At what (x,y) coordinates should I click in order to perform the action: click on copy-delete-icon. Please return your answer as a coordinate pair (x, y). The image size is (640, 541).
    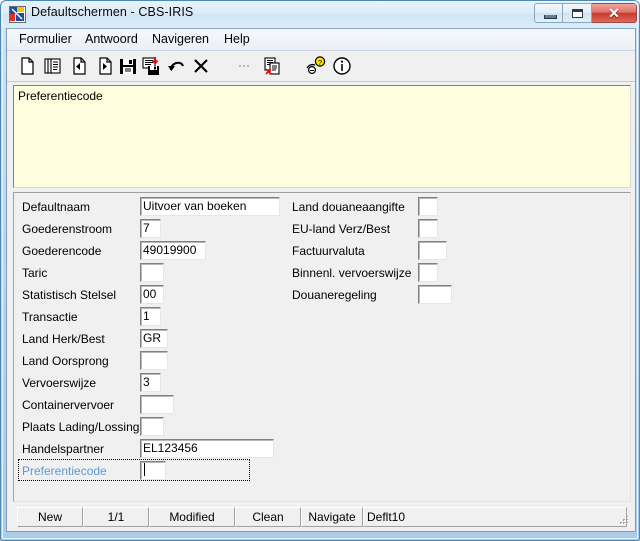
    Looking at the image, I should click on (272, 66).